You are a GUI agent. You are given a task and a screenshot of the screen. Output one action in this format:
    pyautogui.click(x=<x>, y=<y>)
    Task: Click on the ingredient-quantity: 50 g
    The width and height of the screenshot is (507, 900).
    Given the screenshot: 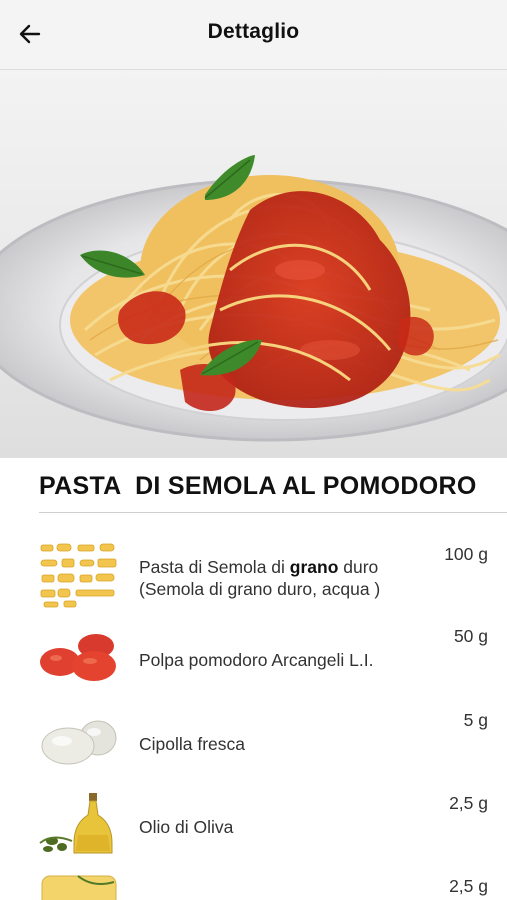 What is the action you would take?
    pyautogui.click(x=470, y=636)
    